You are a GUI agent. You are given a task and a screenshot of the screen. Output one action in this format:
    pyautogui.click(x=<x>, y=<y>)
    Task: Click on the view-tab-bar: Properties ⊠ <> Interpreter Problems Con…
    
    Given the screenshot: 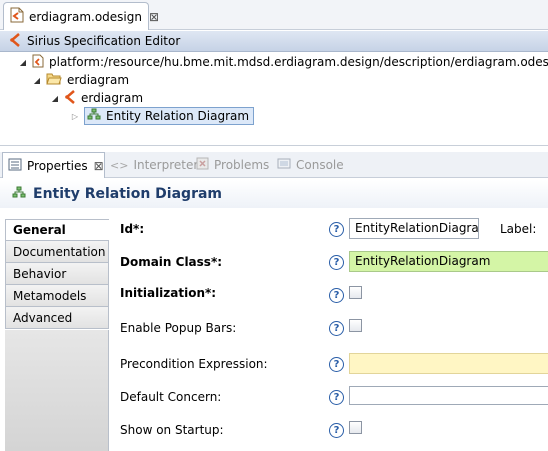 What is the action you would take?
    pyautogui.click(x=274, y=165)
    